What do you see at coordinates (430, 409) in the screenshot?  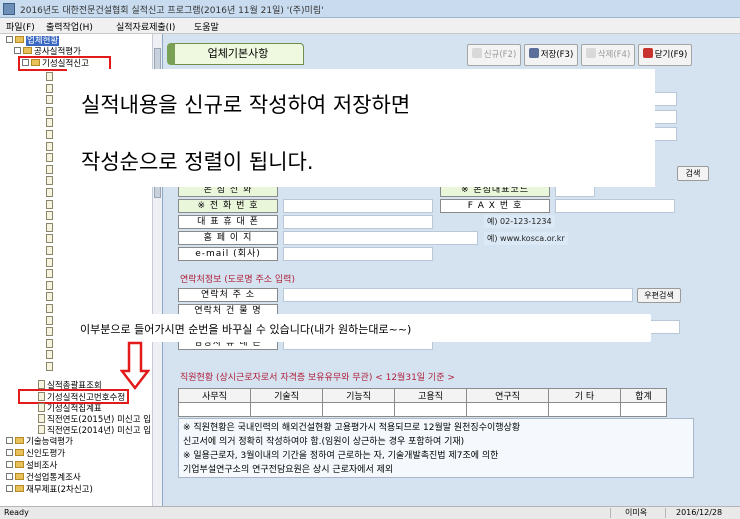 I see `staff-employ-input` at bounding box center [430, 409].